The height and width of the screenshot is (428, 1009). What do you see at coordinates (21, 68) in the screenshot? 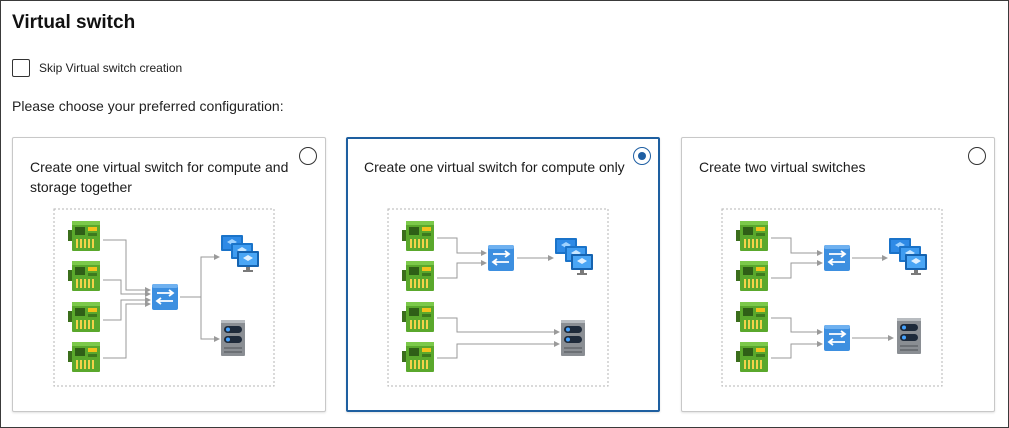
I see `skip-virtual-switch-checkbox` at bounding box center [21, 68].